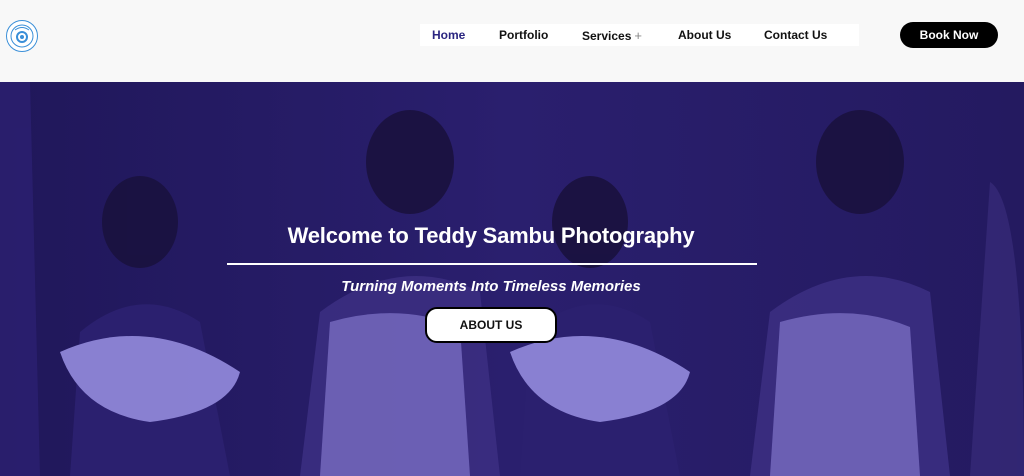 This screenshot has height=476, width=1024. Describe the element at coordinates (492, 264) in the screenshot. I see `hero-divider` at that location.